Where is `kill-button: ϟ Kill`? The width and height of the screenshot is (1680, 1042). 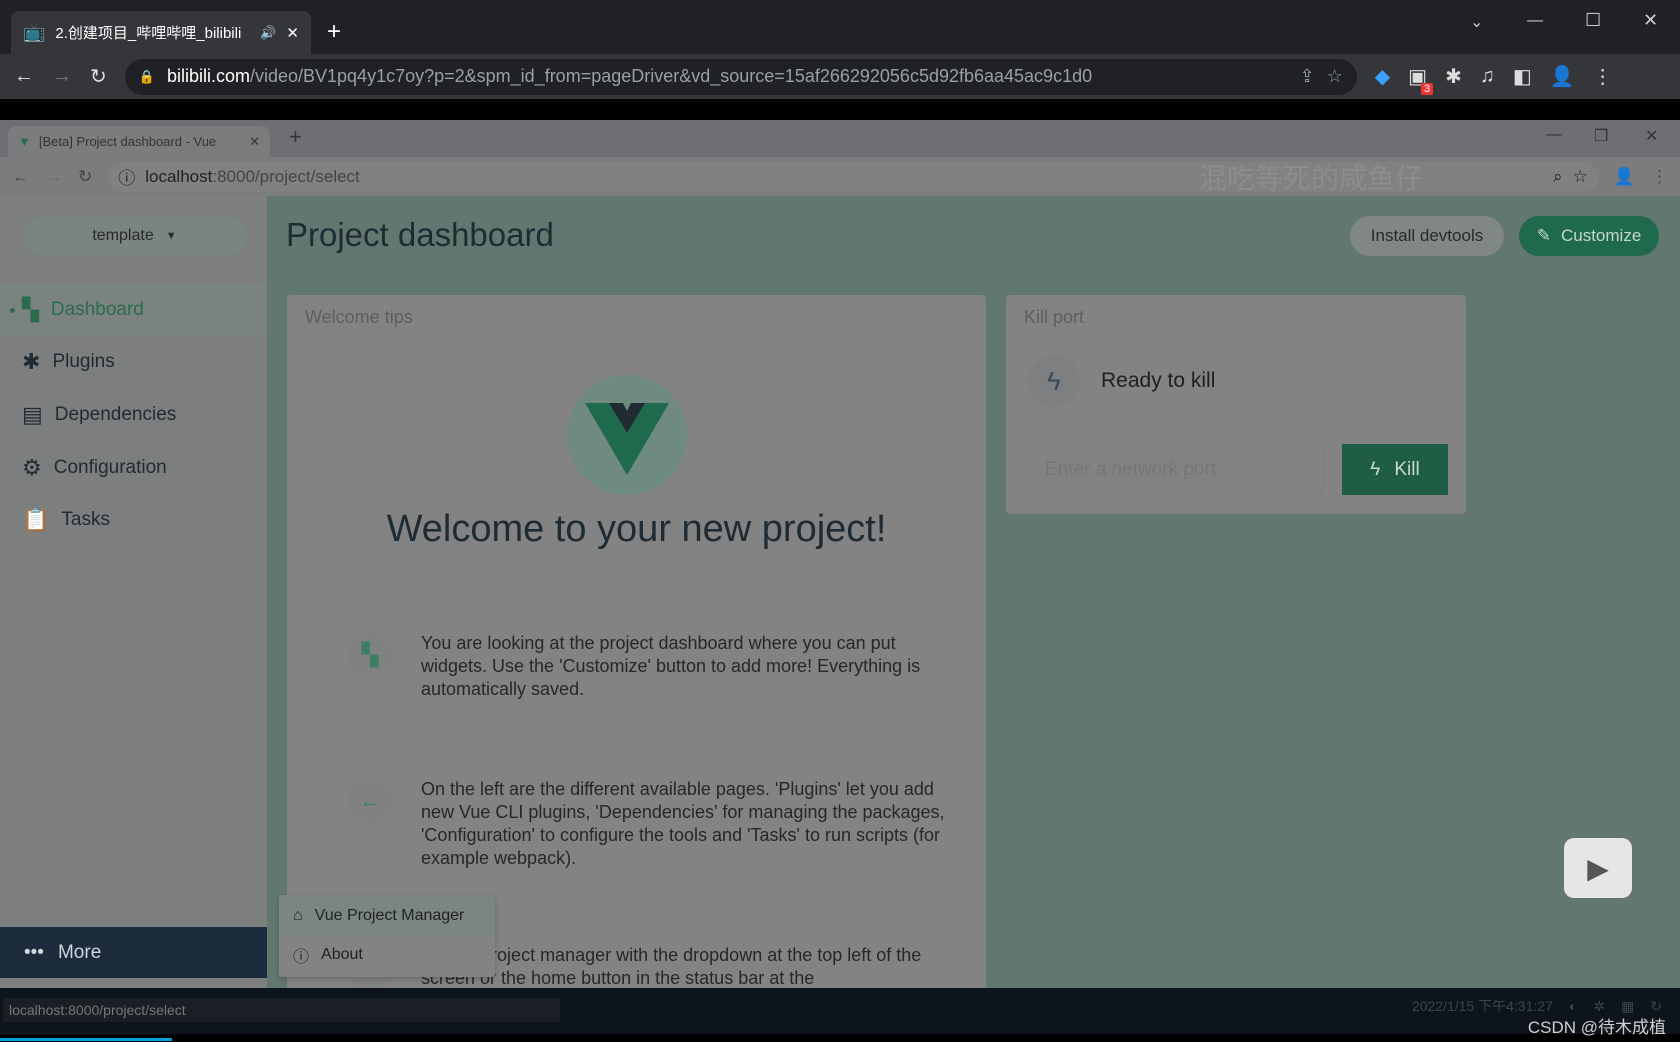 kill-button: ϟ Kill is located at coordinates (1395, 469).